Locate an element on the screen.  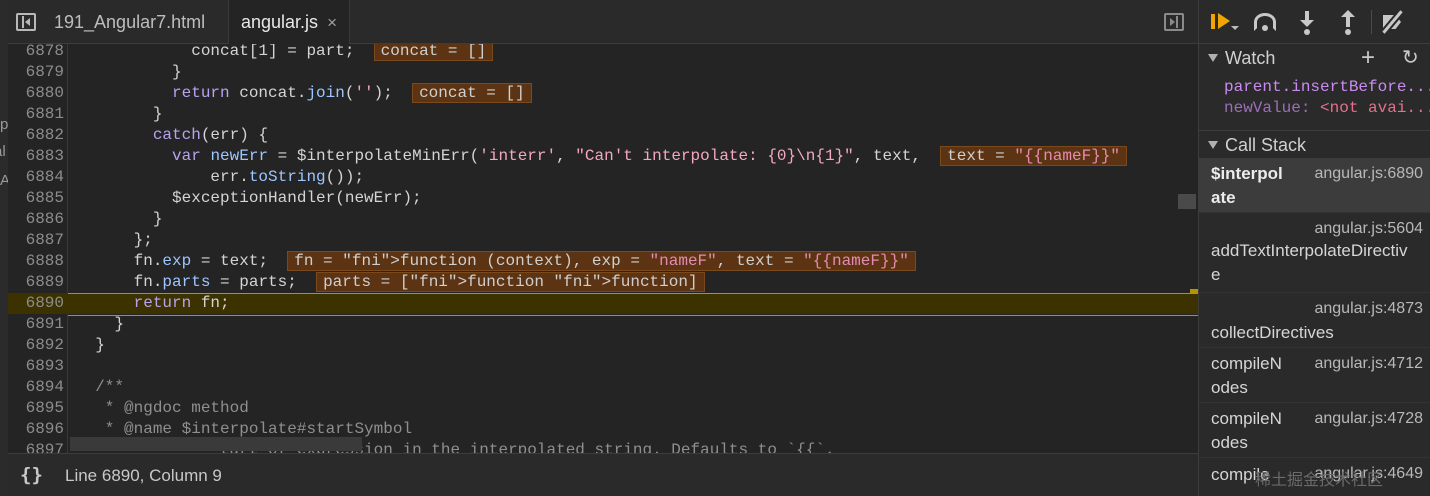
status-bar: {} Line 6890, Column 9 is located at coordinates (603, 474).